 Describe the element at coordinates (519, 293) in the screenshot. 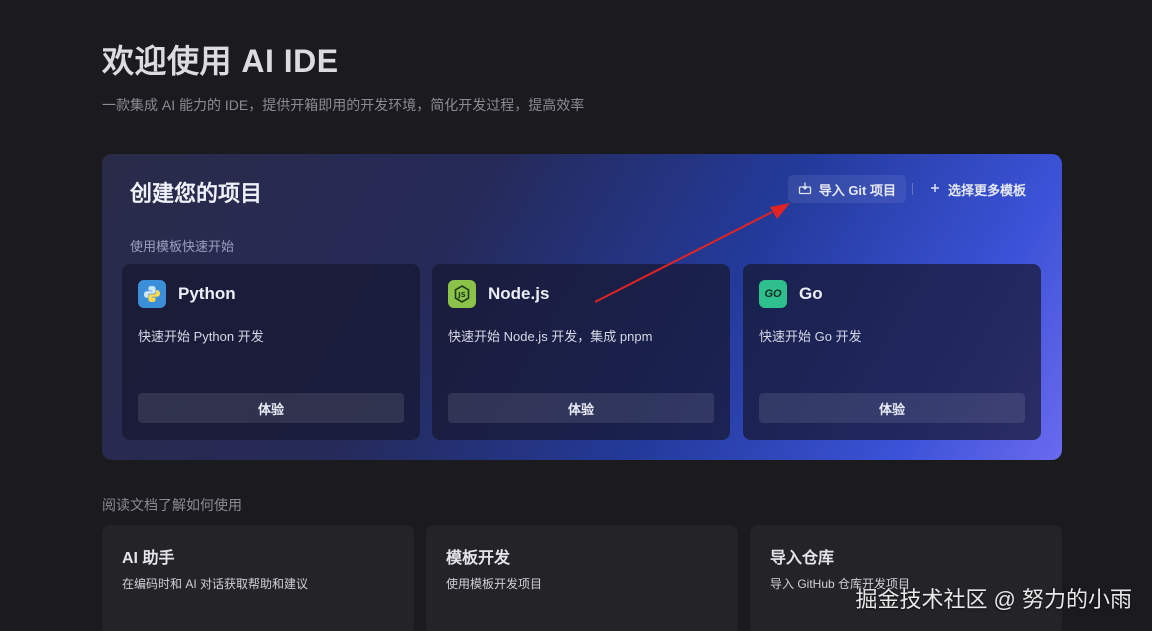

I see `template-name: Node.js` at that location.